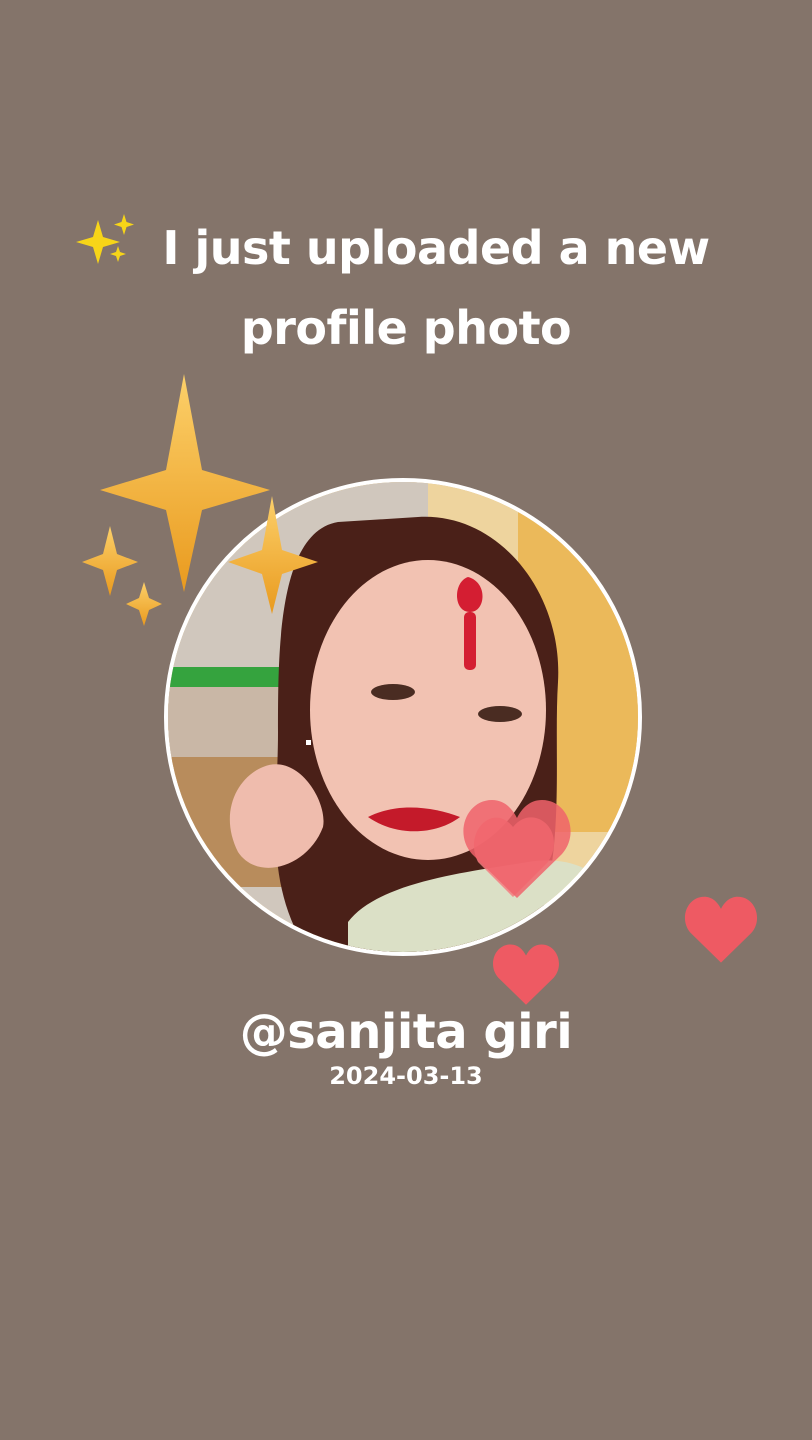 The image size is (812, 1440). Describe the element at coordinates (200, 500) in the screenshot. I see `sparkles-decoration-icon` at that location.